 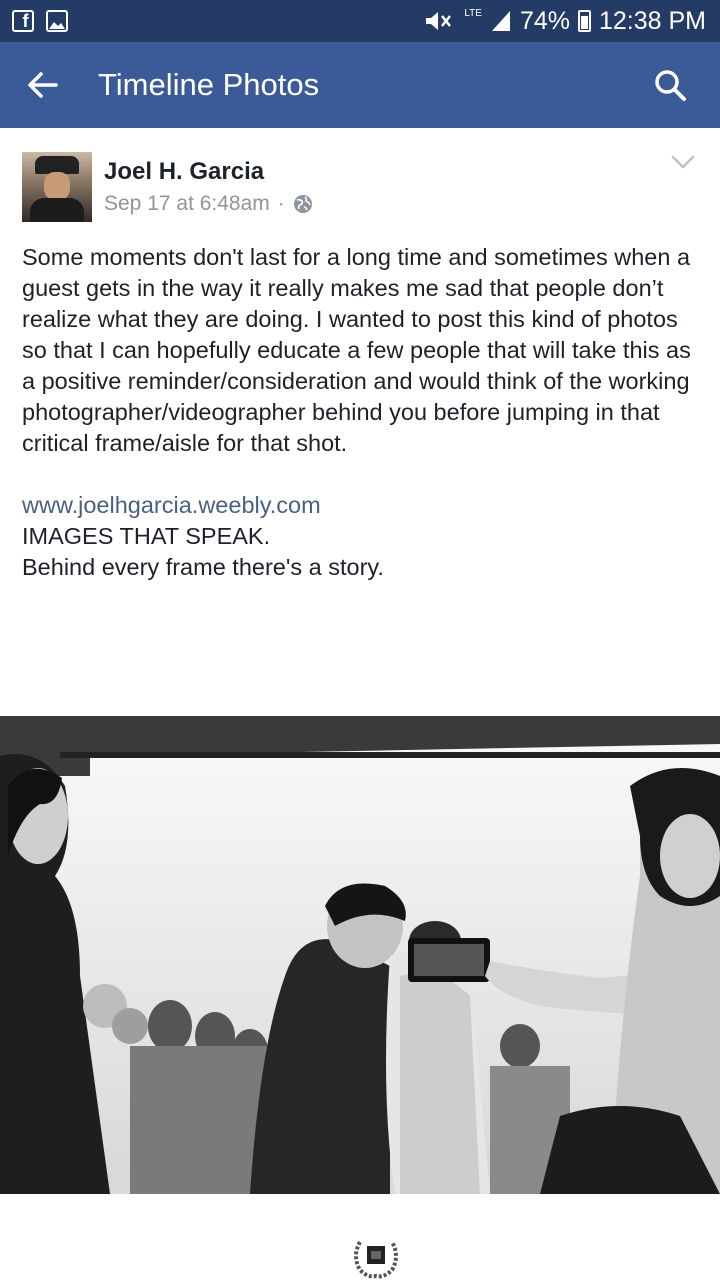 I want to click on status-left-icons: f, so click(x=40, y=21).